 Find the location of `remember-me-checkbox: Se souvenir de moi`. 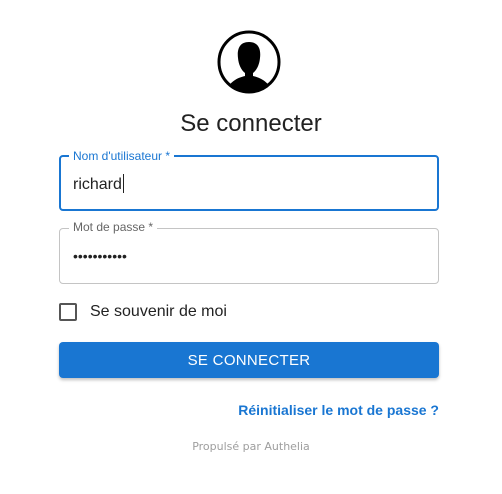

remember-me-checkbox: Se souvenir de moi is located at coordinates (143, 312).